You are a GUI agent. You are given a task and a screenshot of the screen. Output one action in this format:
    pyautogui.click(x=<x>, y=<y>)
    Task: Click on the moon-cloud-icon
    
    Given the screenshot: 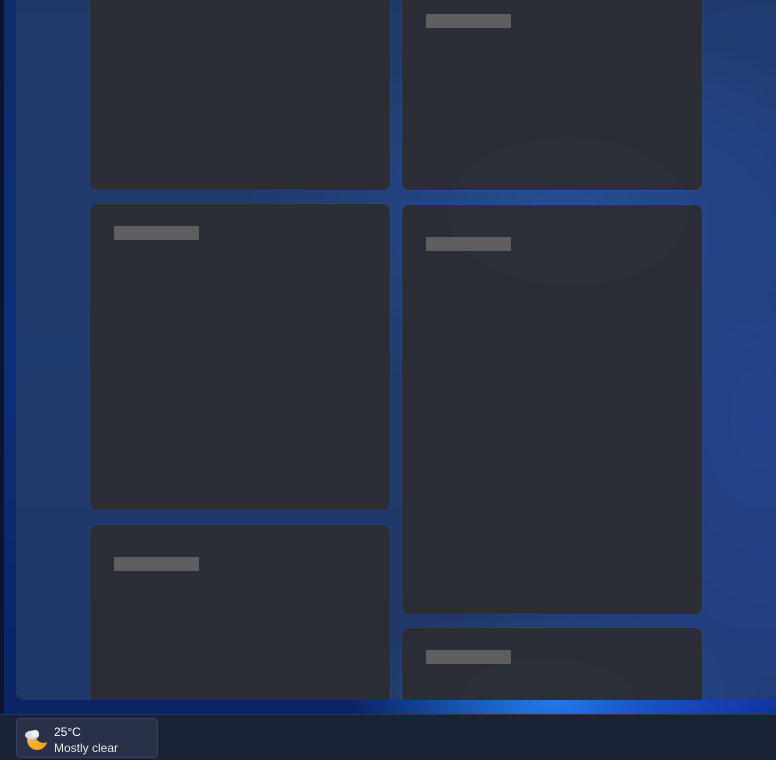 What is the action you would take?
    pyautogui.click(x=36, y=739)
    